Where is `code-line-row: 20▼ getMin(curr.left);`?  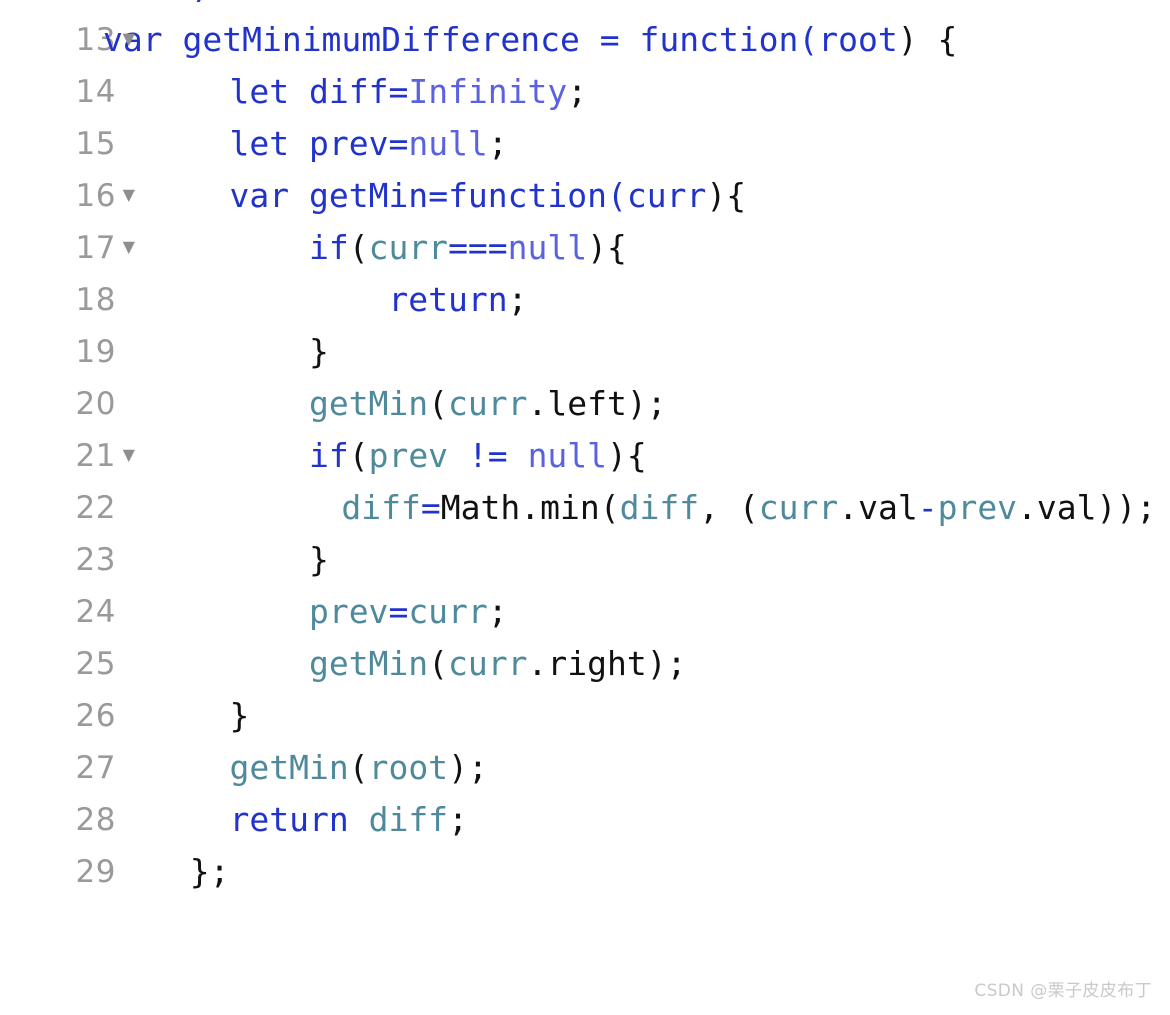
code-line-row: 20▼ getMin(curr.left); is located at coordinates (585, 404).